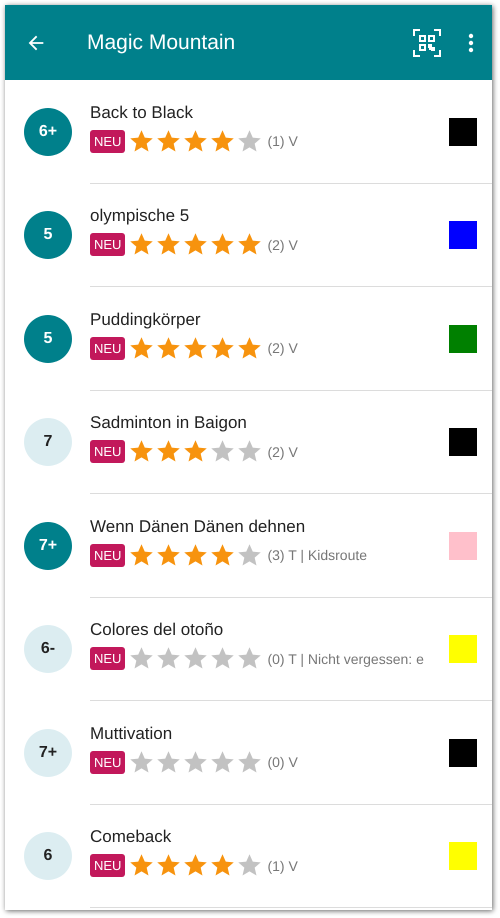 This screenshot has height=918, width=500. What do you see at coordinates (198, 526) in the screenshot?
I see `route-name: Wenn Dänen Dänen dehnen` at bounding box center [198, 526].